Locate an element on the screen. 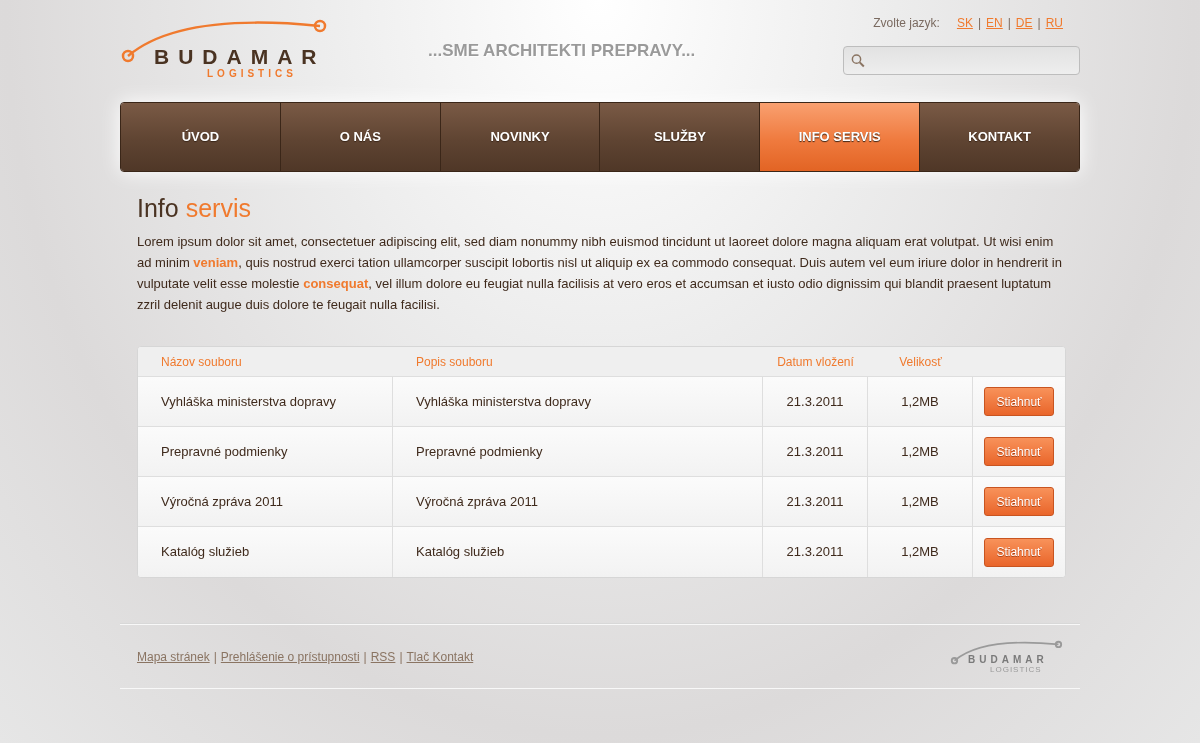 This screenshot has height=743, width=1200. footer-link: RSS is located at coordinates (383, 656).